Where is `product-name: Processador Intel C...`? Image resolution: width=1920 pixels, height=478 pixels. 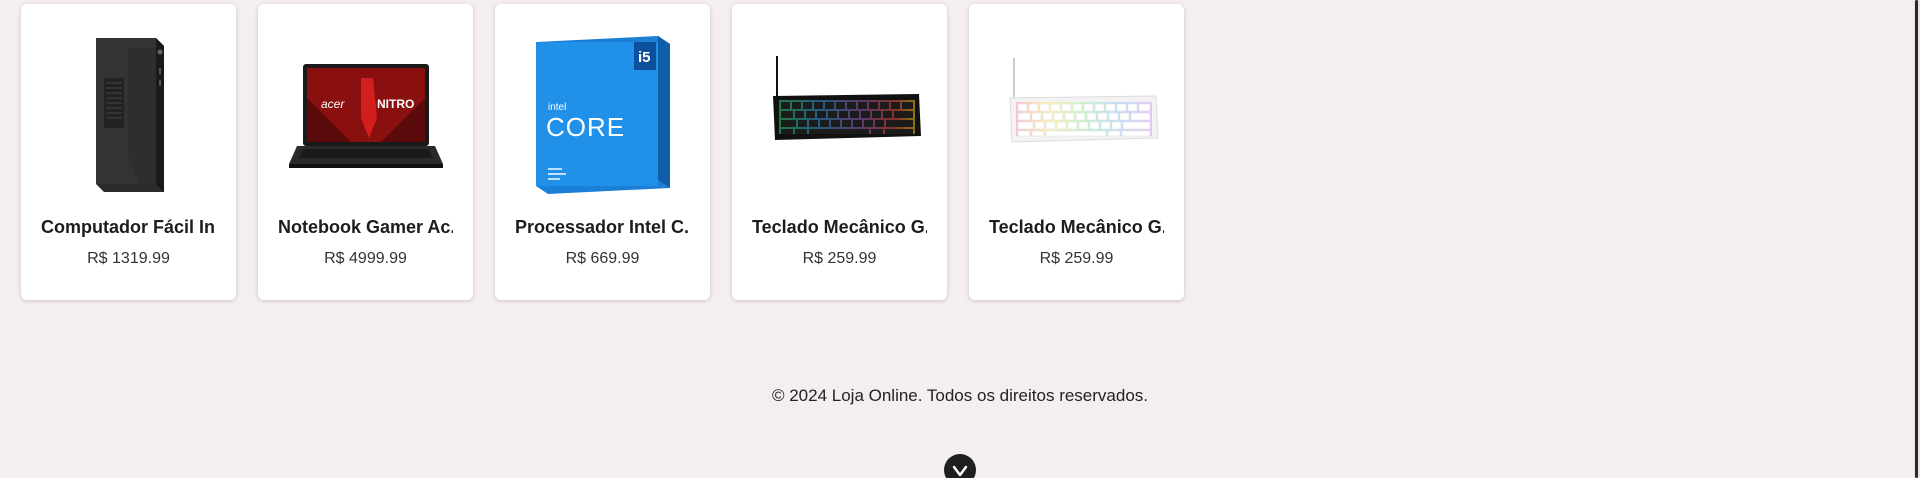 product-name: Processador Intel C... is located at coordinates (602, 227).